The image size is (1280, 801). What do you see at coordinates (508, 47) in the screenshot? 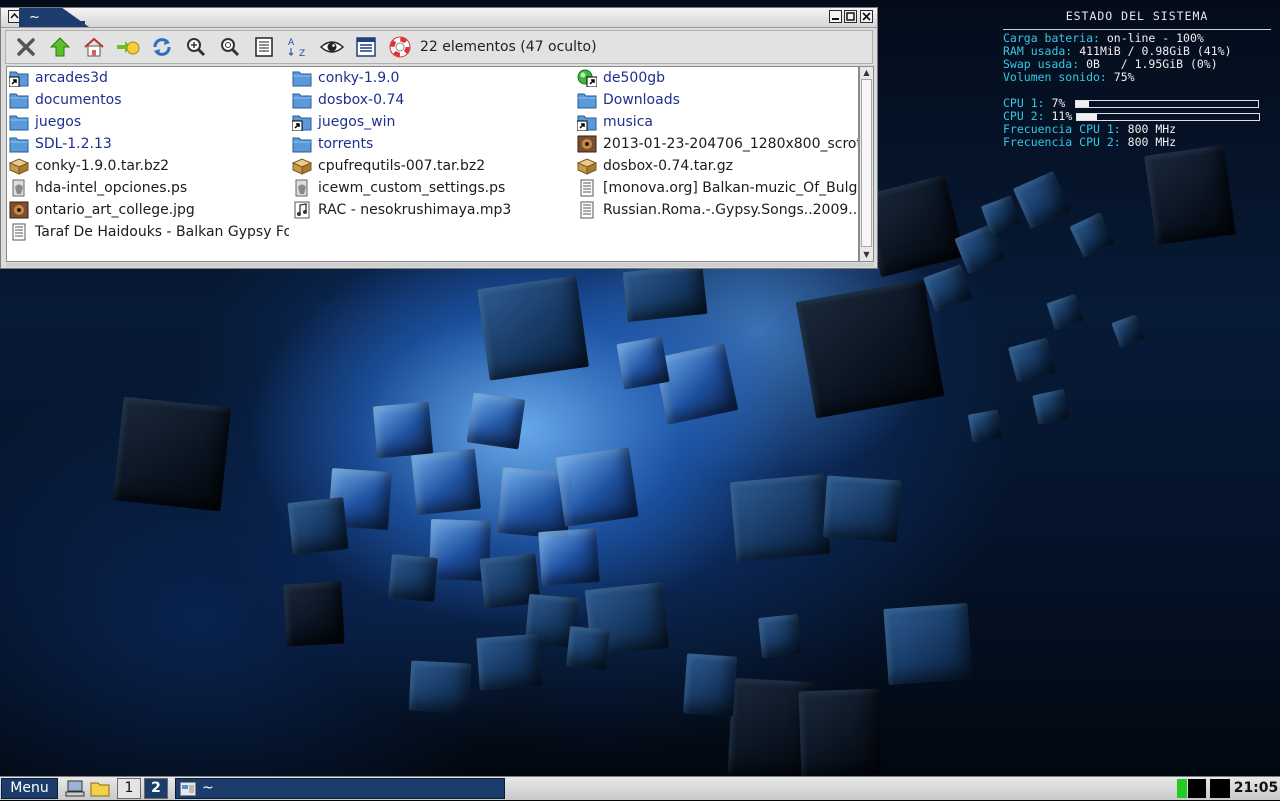
I see `item-count-label: 22 elementos (47 oculto)` at bounding box center [508, 47].